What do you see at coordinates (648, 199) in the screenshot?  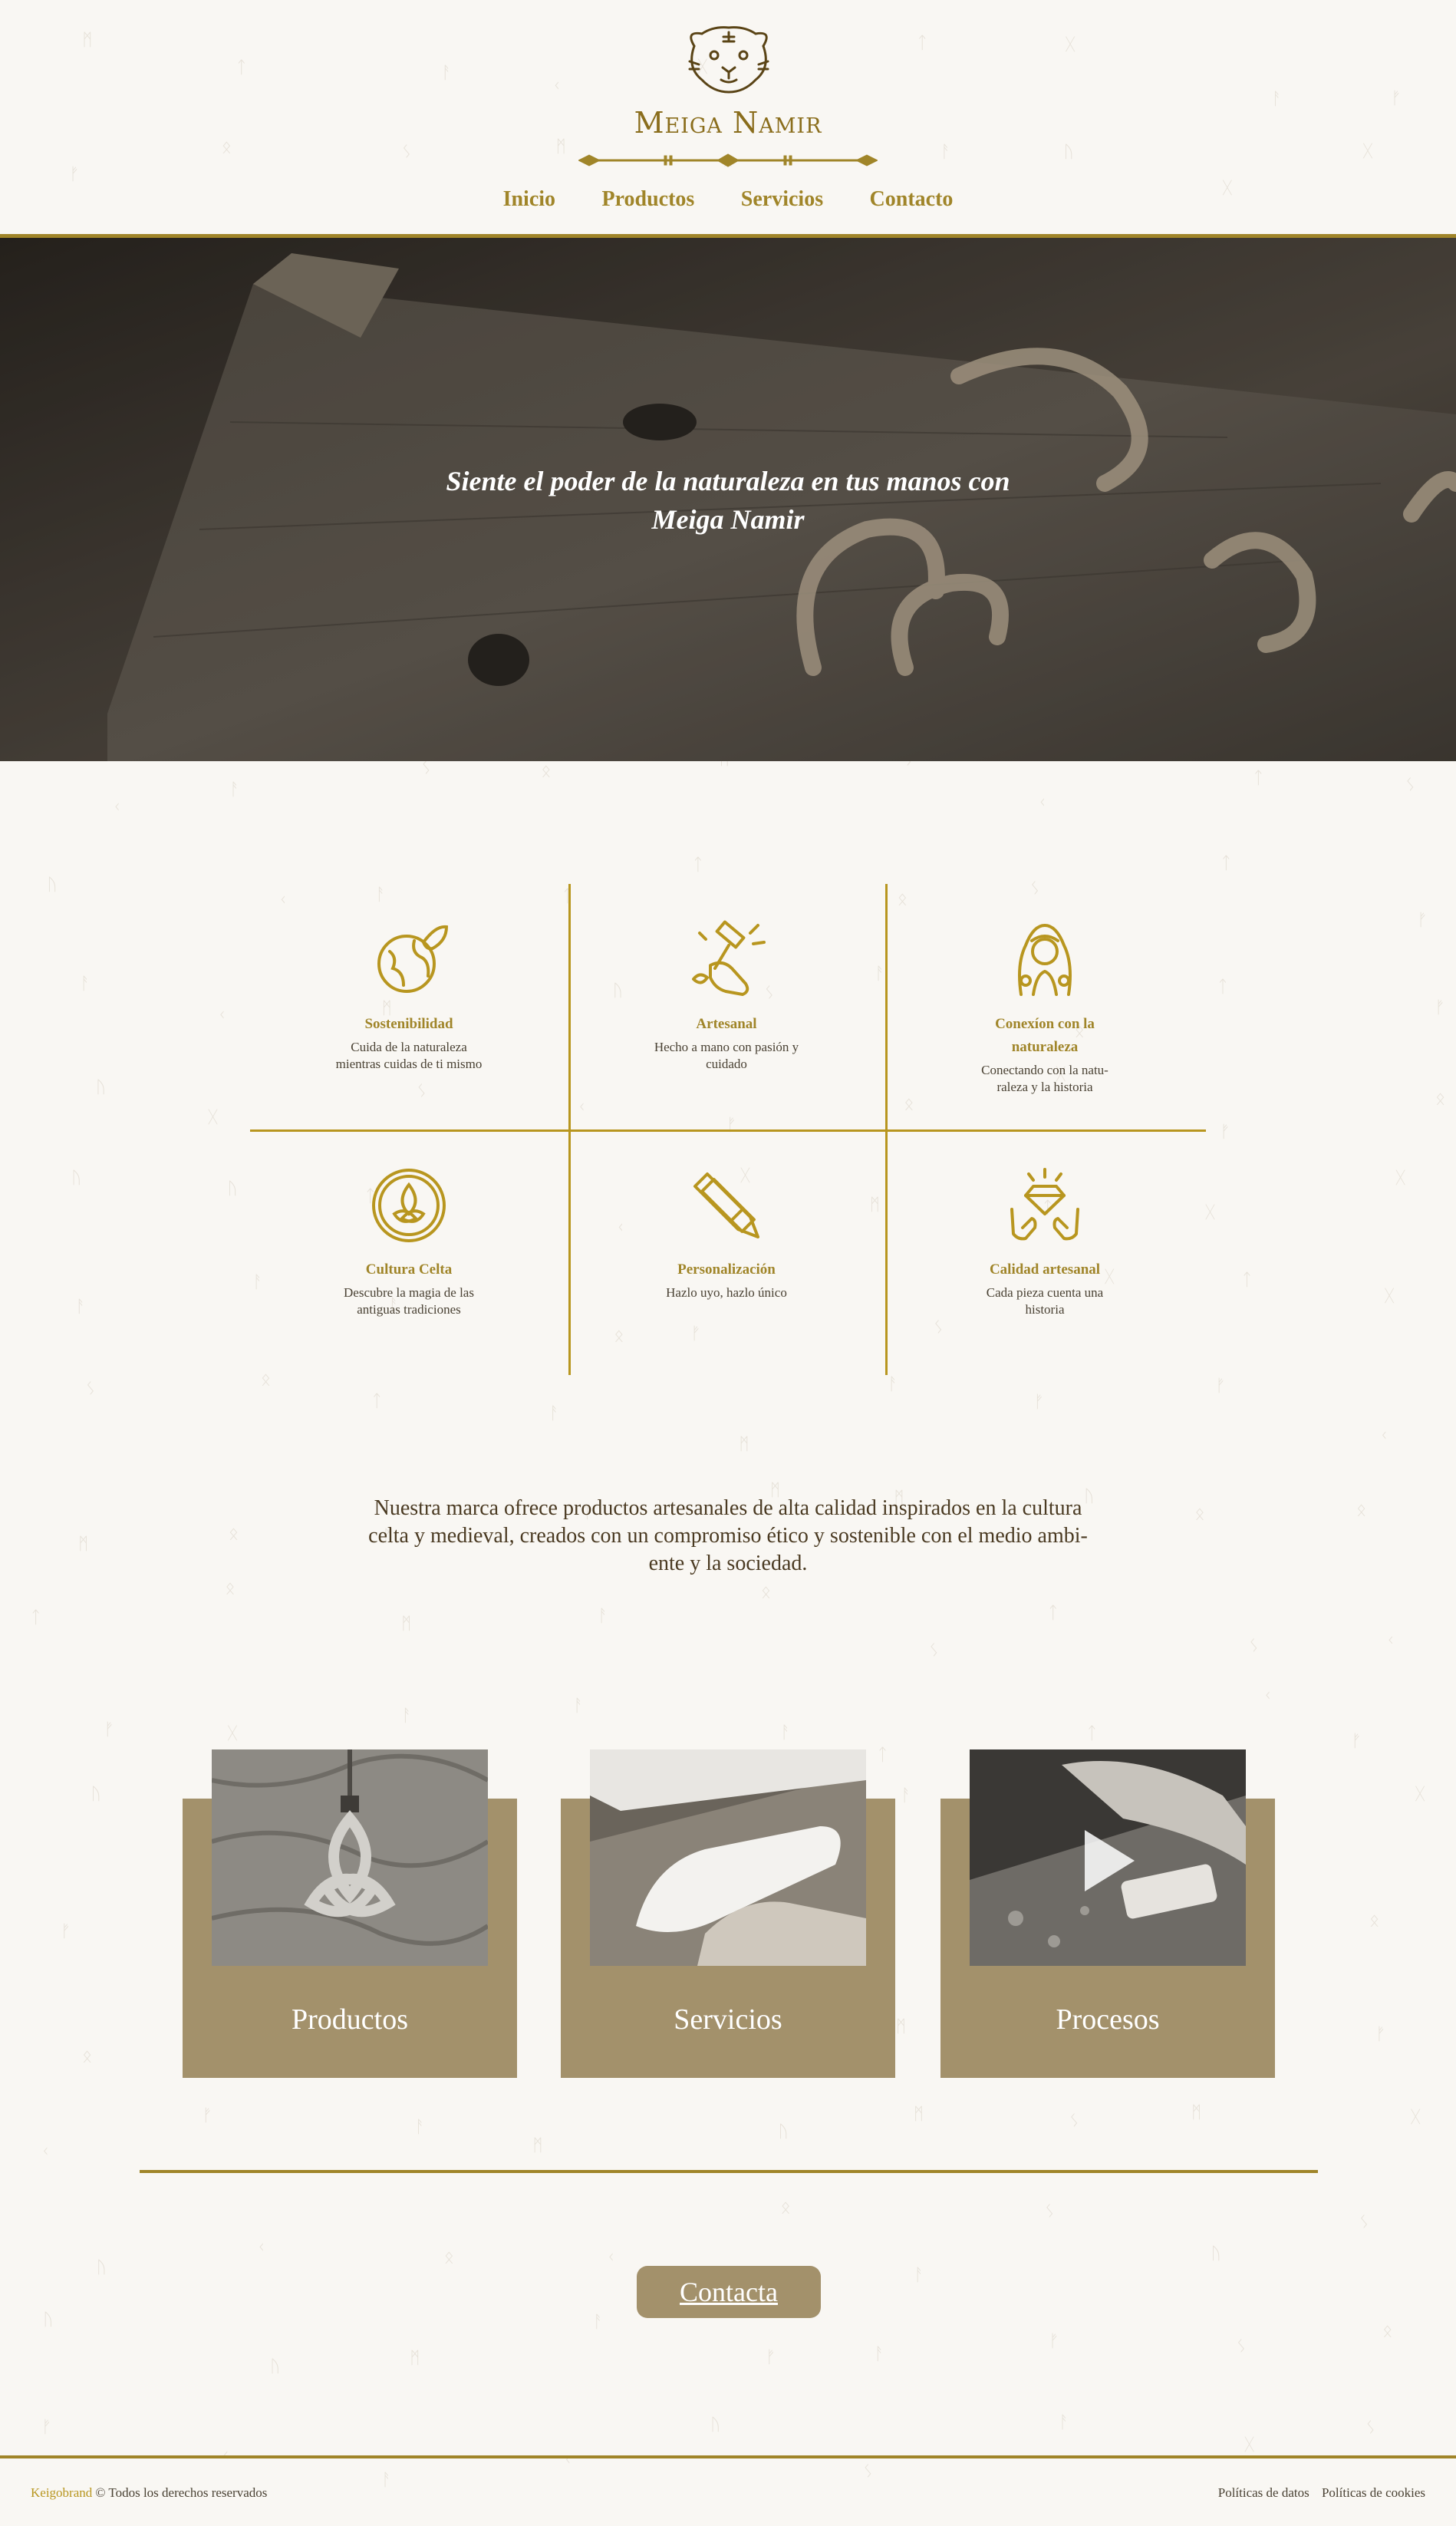 I see `nav-productos: Productos` at bounding box center [648, 199].